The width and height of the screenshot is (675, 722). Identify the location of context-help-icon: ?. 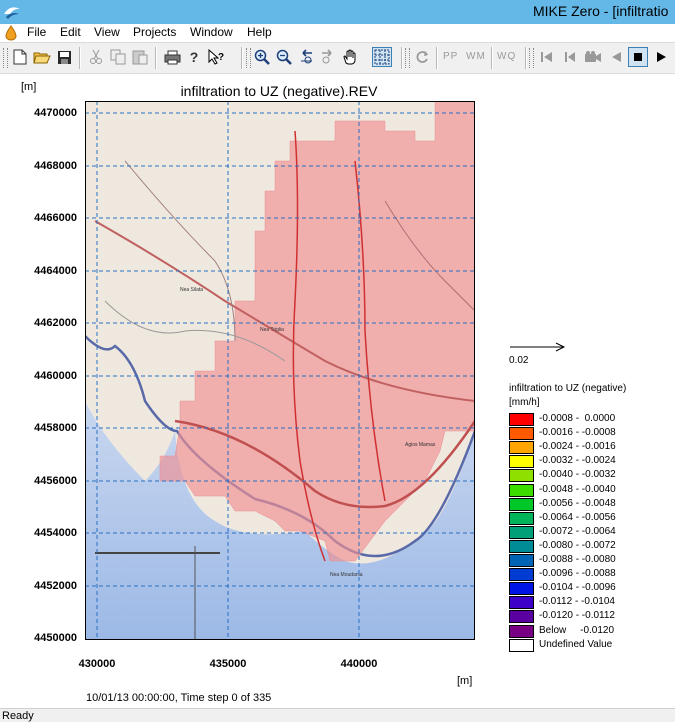
(216, 57).